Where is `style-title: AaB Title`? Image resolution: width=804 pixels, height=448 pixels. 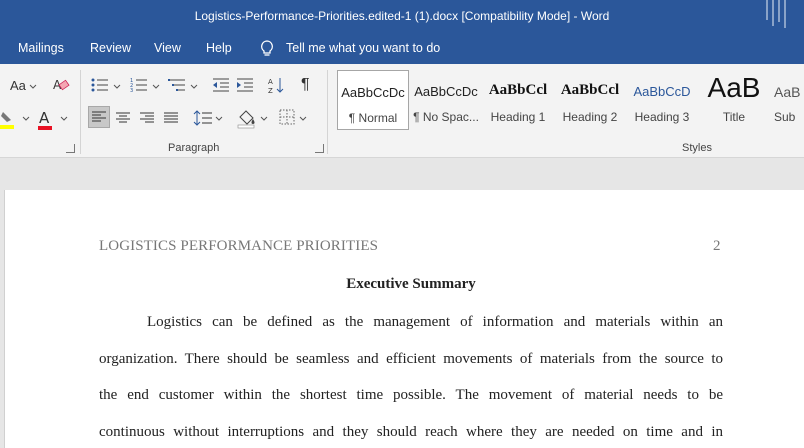 style-title: AaB Title is located at coordinates (734, 100).